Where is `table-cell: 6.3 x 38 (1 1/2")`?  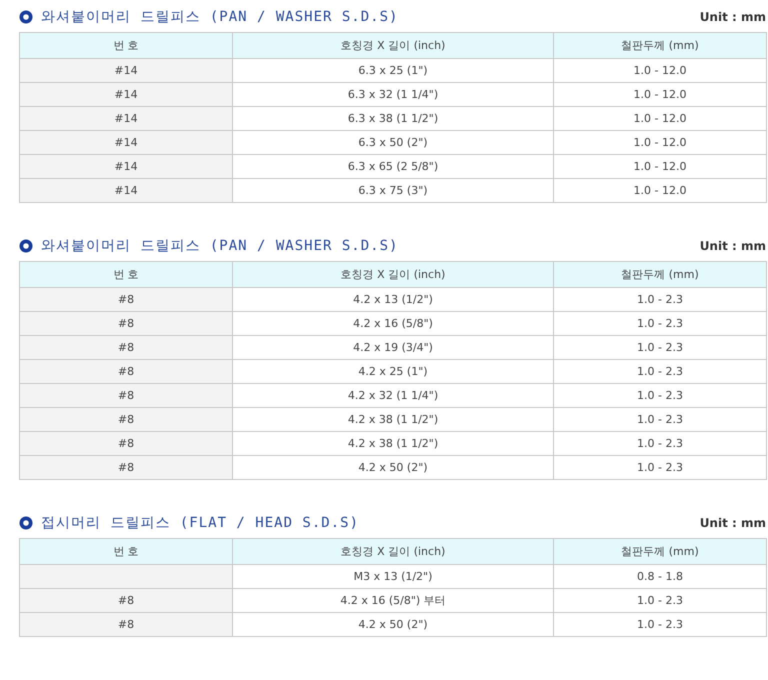
table-cell: 6.3 x 38 (1 1/2") is located at coordinates (393, 118).